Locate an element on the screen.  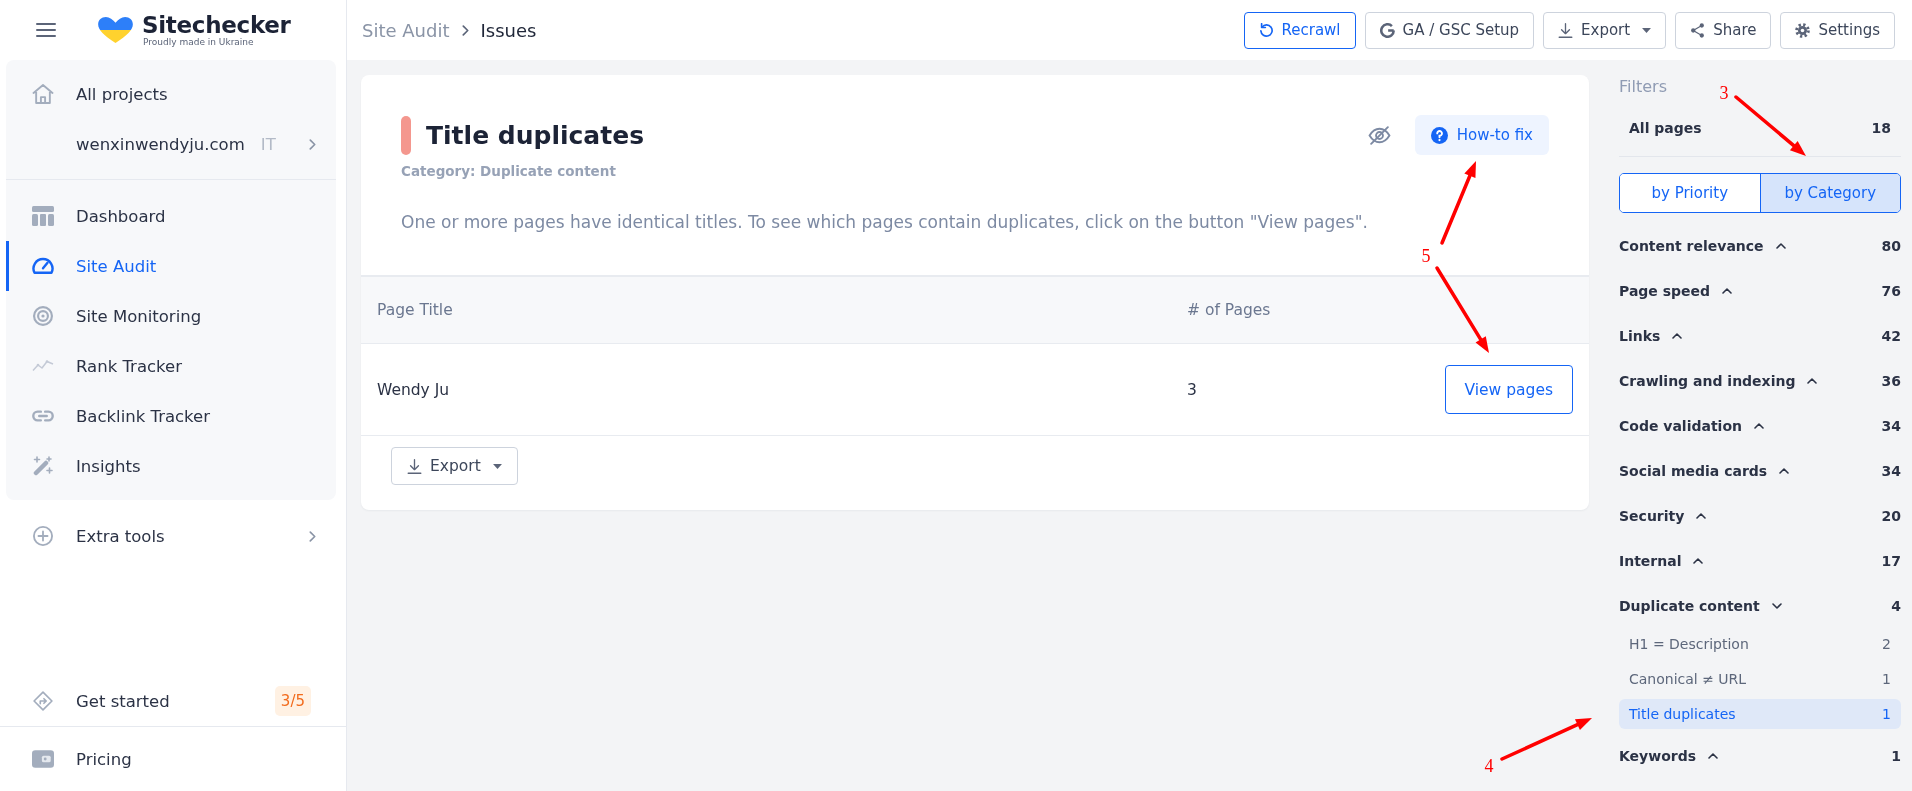
segment-tab: by Priority is located at coordinates (1690, 193).